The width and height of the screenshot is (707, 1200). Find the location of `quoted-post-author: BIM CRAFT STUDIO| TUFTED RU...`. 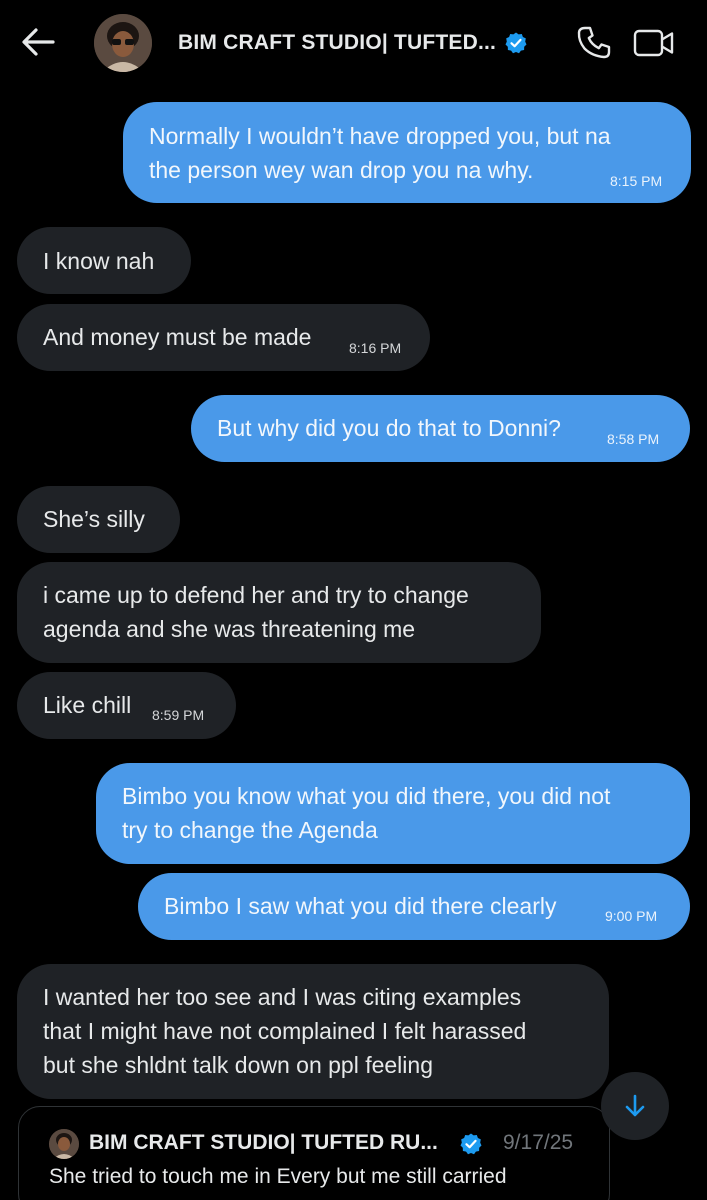

quoted-post-author: BIM CRAFT STUDIO| TUFTED RU... is located at coordinates (263, 1142).